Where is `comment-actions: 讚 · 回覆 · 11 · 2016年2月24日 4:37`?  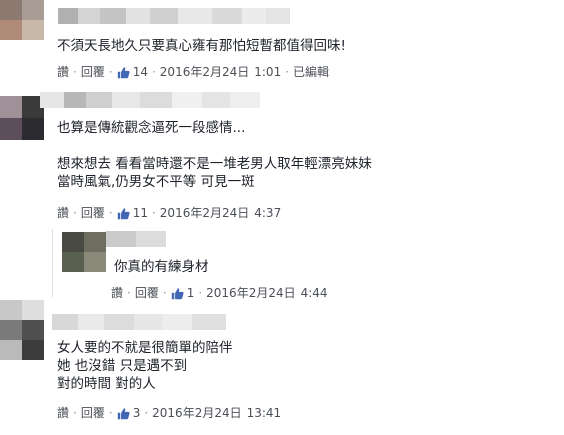 comment-actions: 讚 · 回覆 · 11 · 2016年2月24日 4:37 is located at coordinates (169, 213).